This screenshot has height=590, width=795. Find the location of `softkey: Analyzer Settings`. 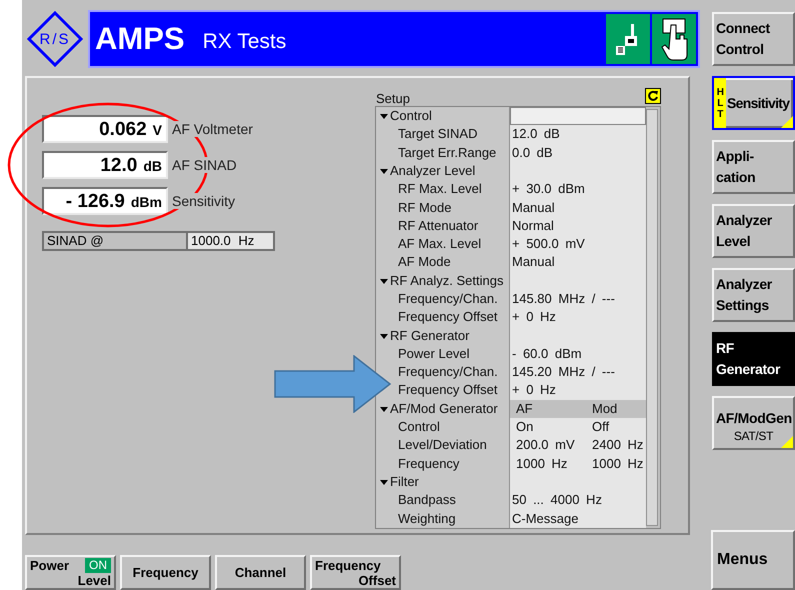

softkey: Analyzer Settings is located at coordinates (753, 295).